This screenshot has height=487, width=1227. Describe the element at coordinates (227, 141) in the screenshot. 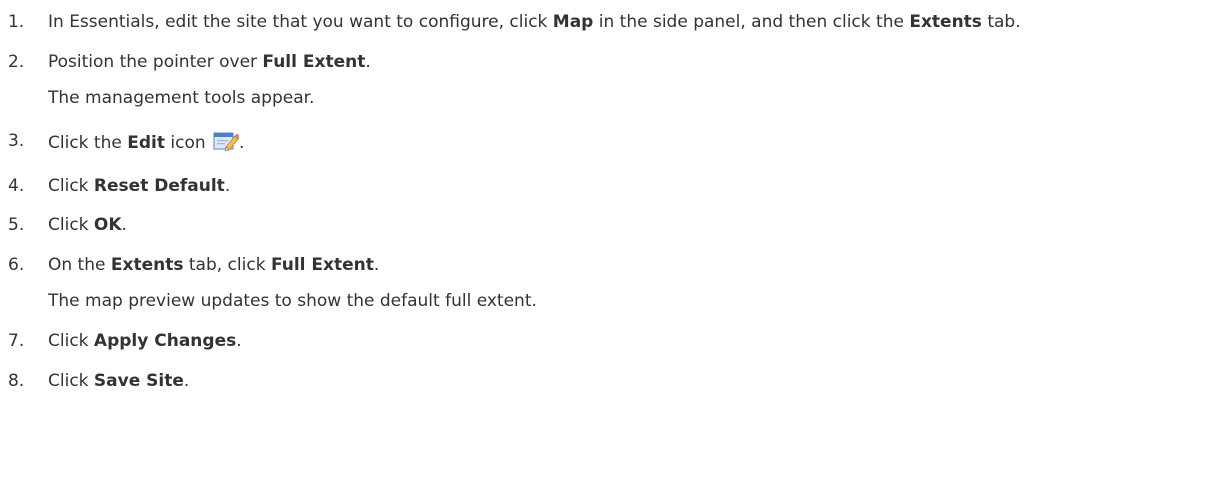

I see `edit-icon` at that location.